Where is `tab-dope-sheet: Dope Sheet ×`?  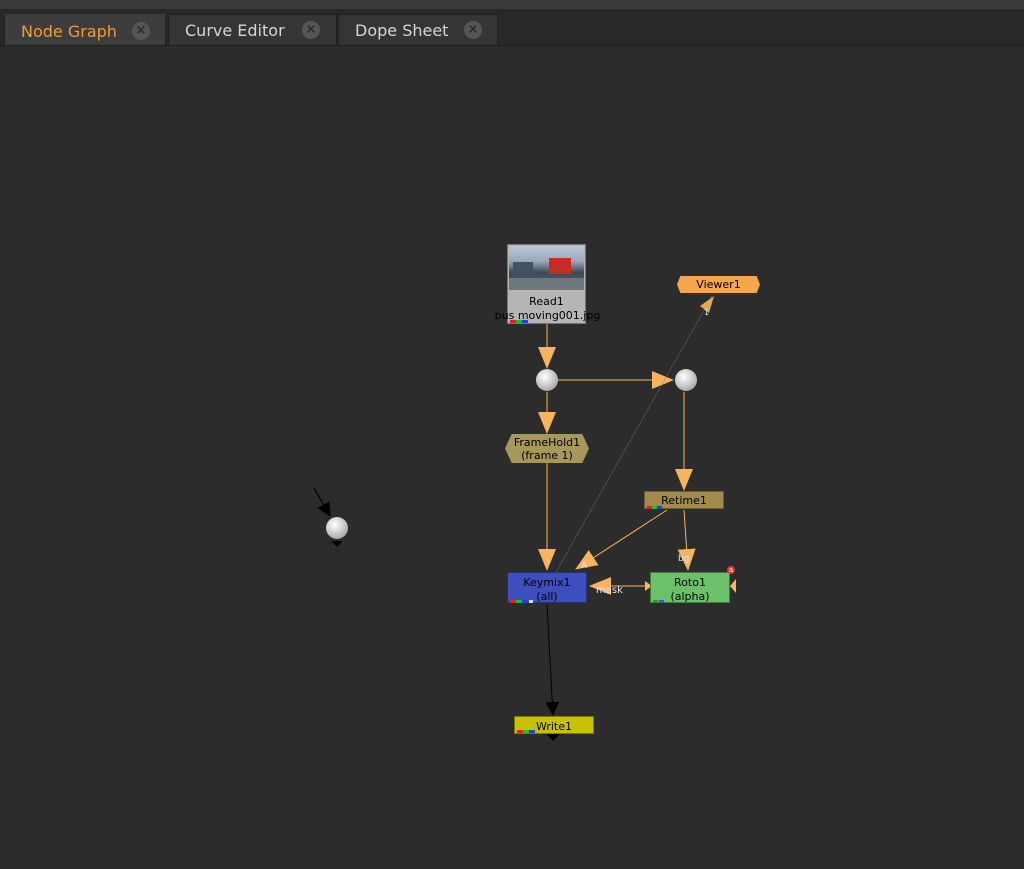 tab-dope-sheet: Dope Sheet × is located at coordinates (418, 29).